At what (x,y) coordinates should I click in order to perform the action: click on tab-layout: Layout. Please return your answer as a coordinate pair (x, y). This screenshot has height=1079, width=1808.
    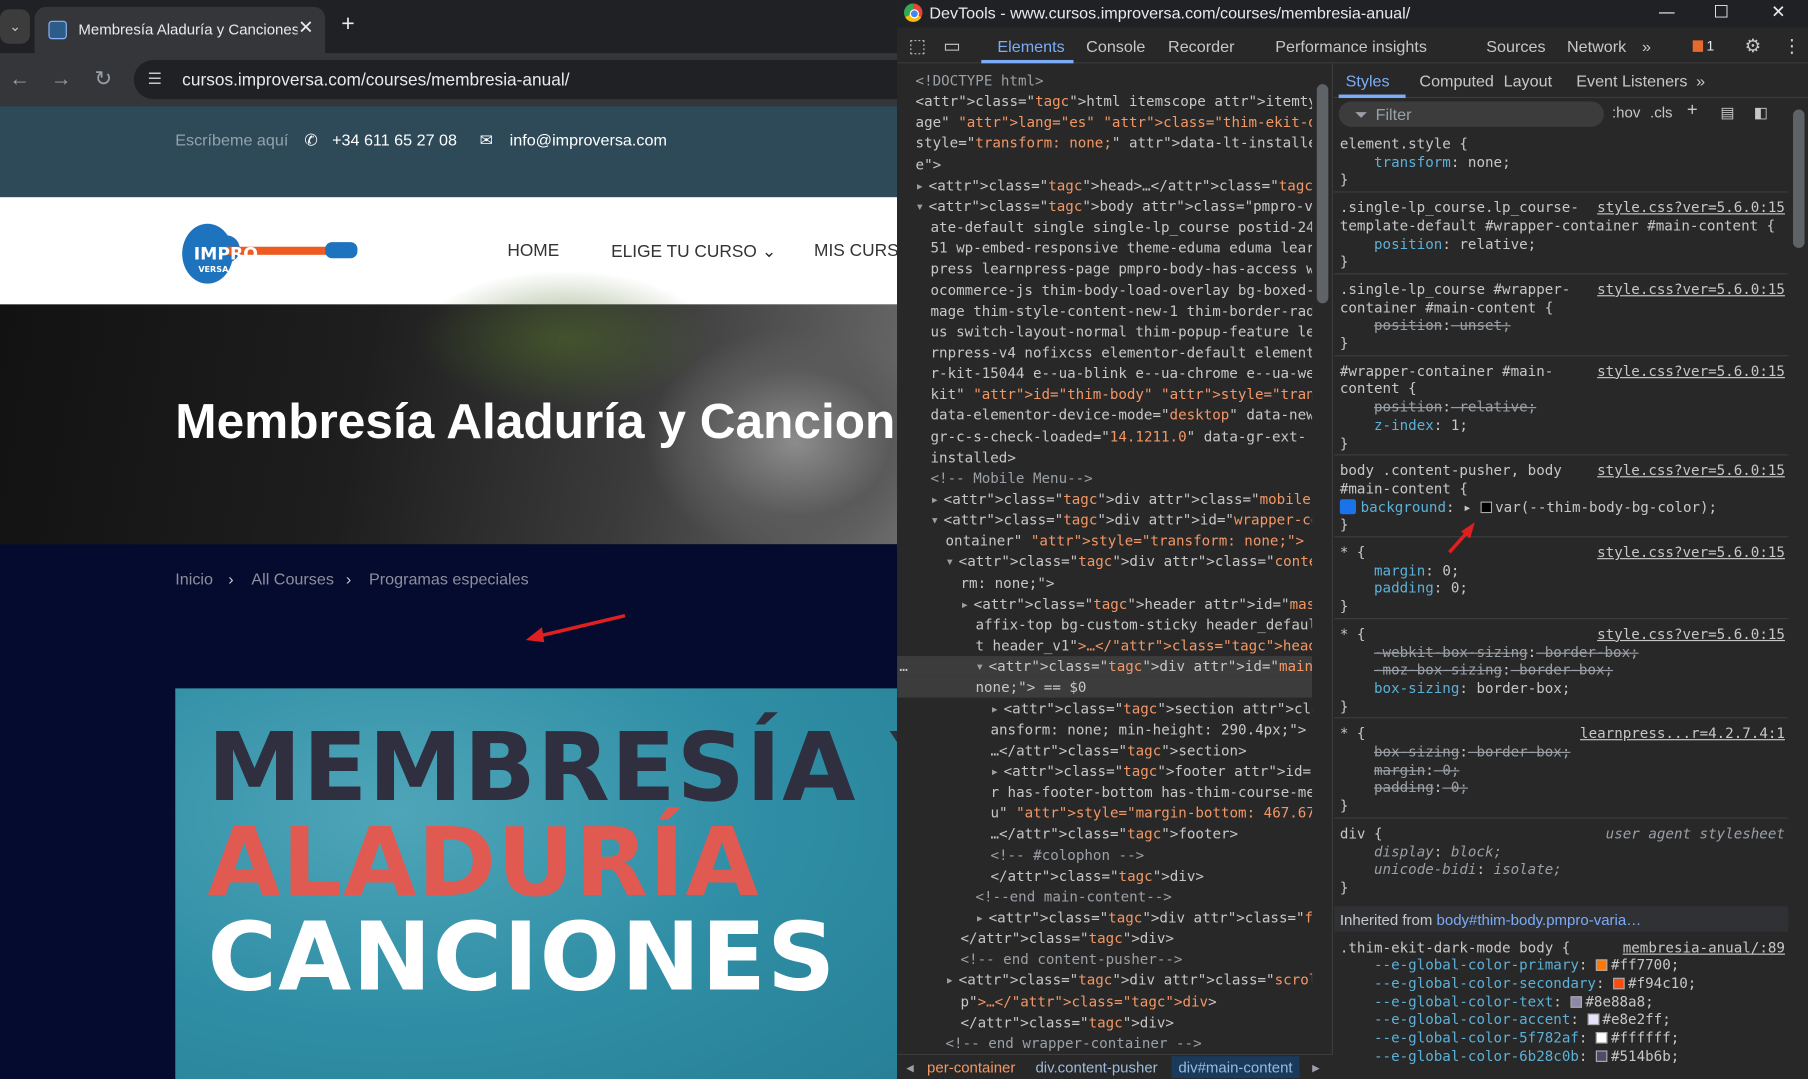
    Looking at the image, I should click on (1528, 80).